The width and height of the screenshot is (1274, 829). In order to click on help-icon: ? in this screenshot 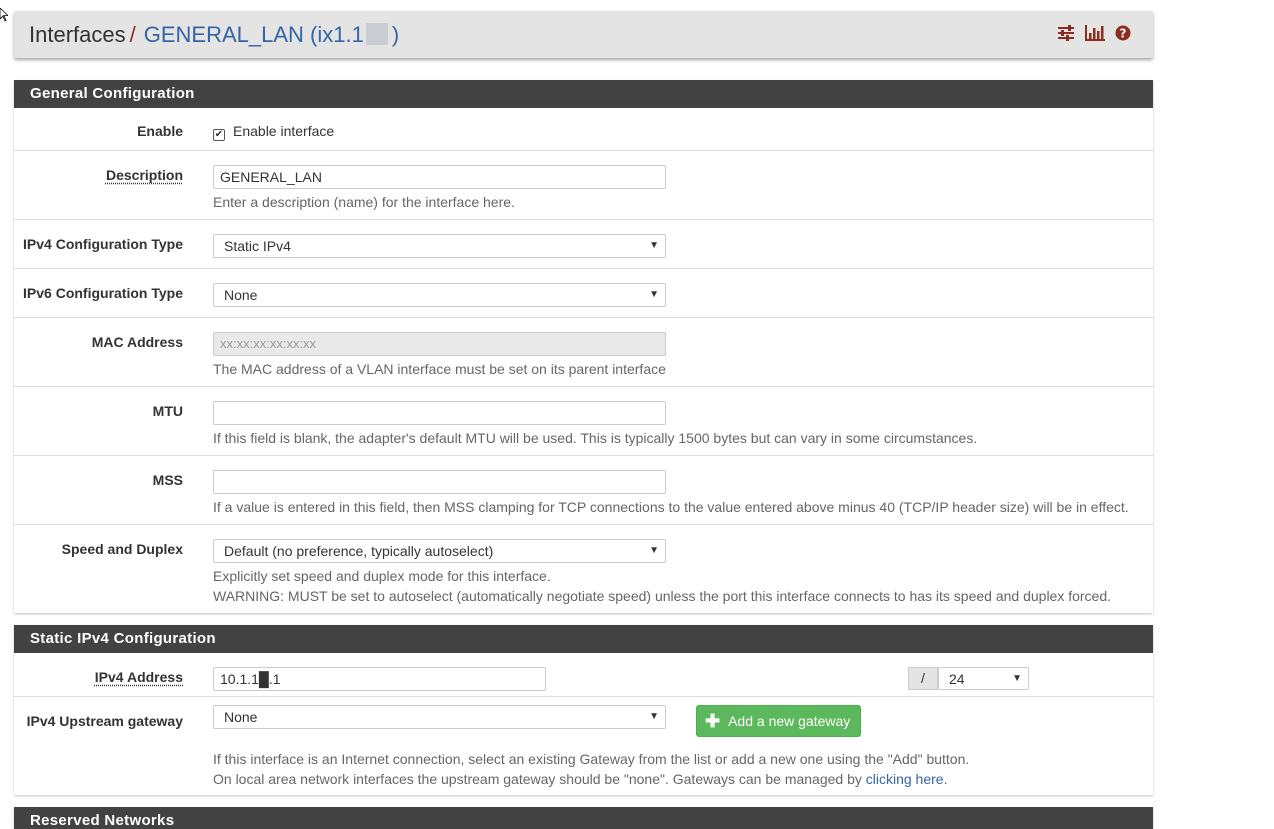, I will do `click(1123, 33)`.